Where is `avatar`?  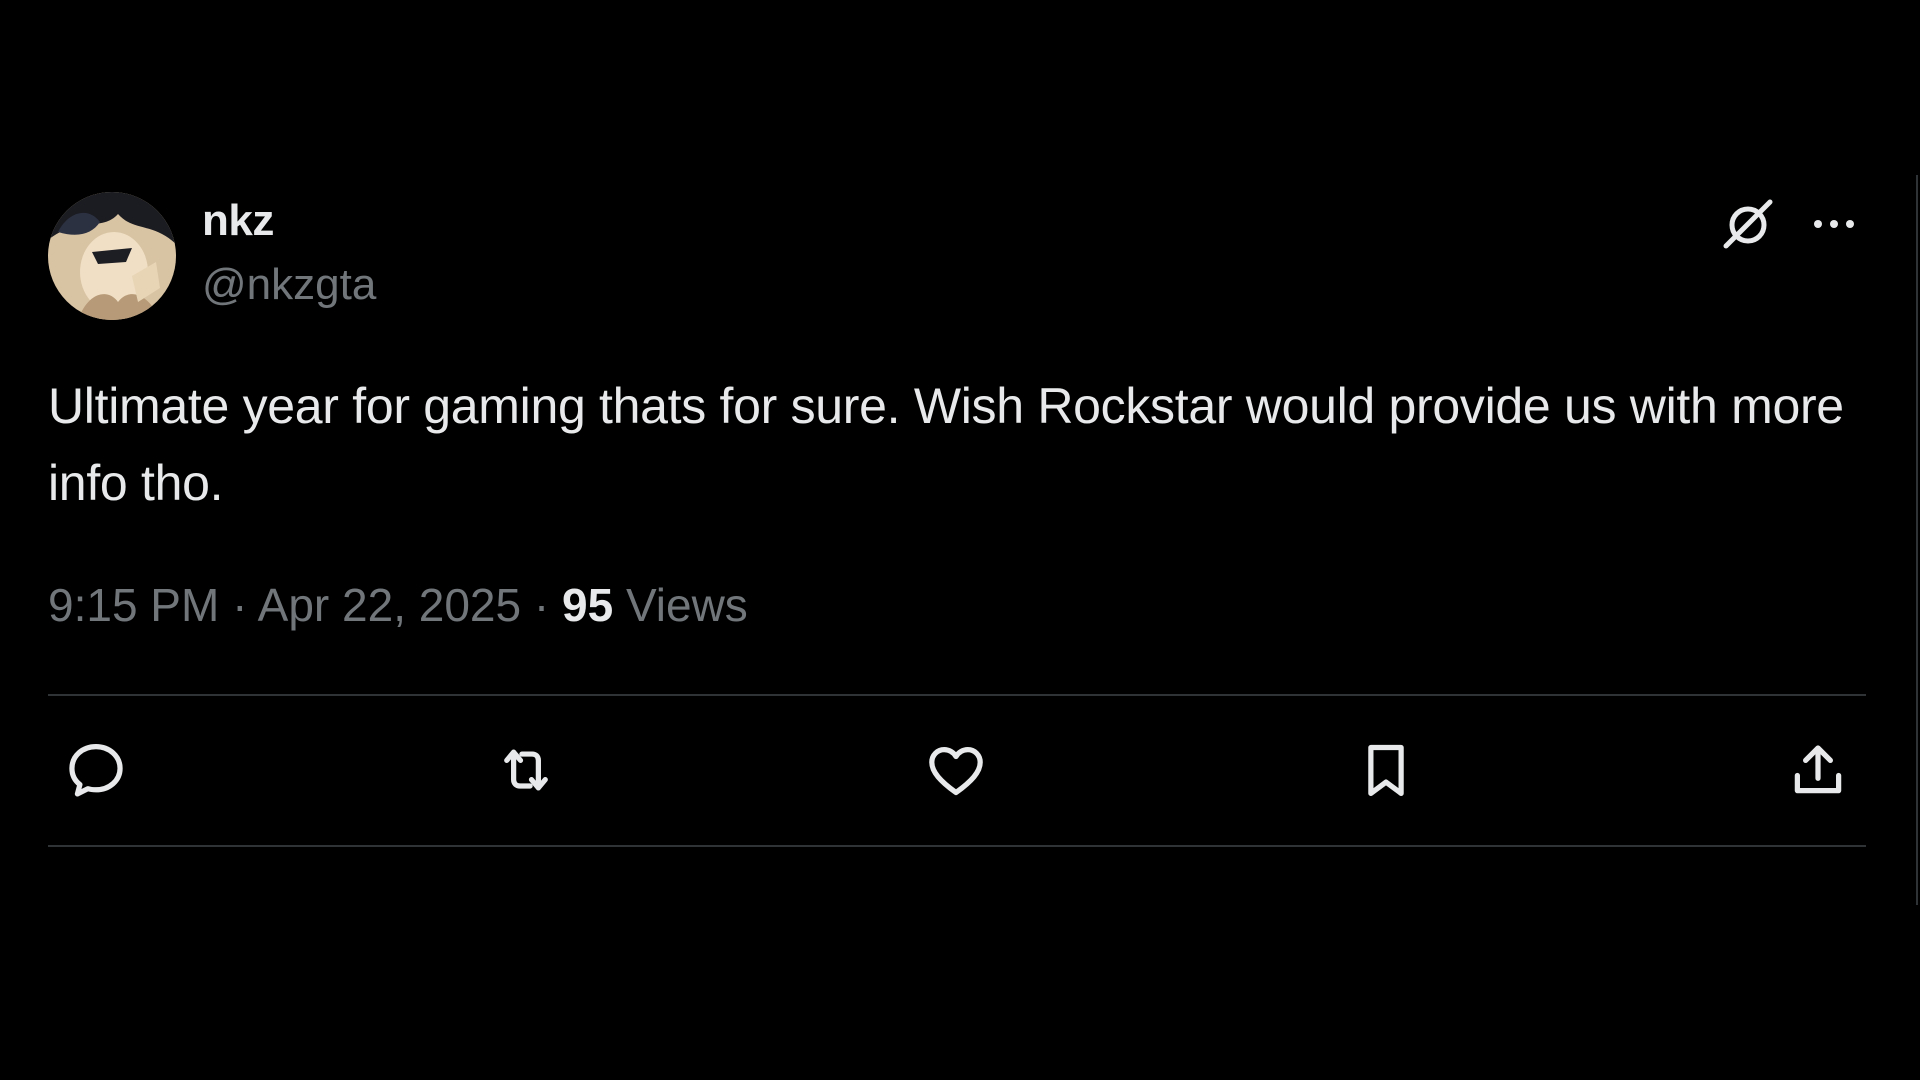 avatar is located at coordinates (112, 256).